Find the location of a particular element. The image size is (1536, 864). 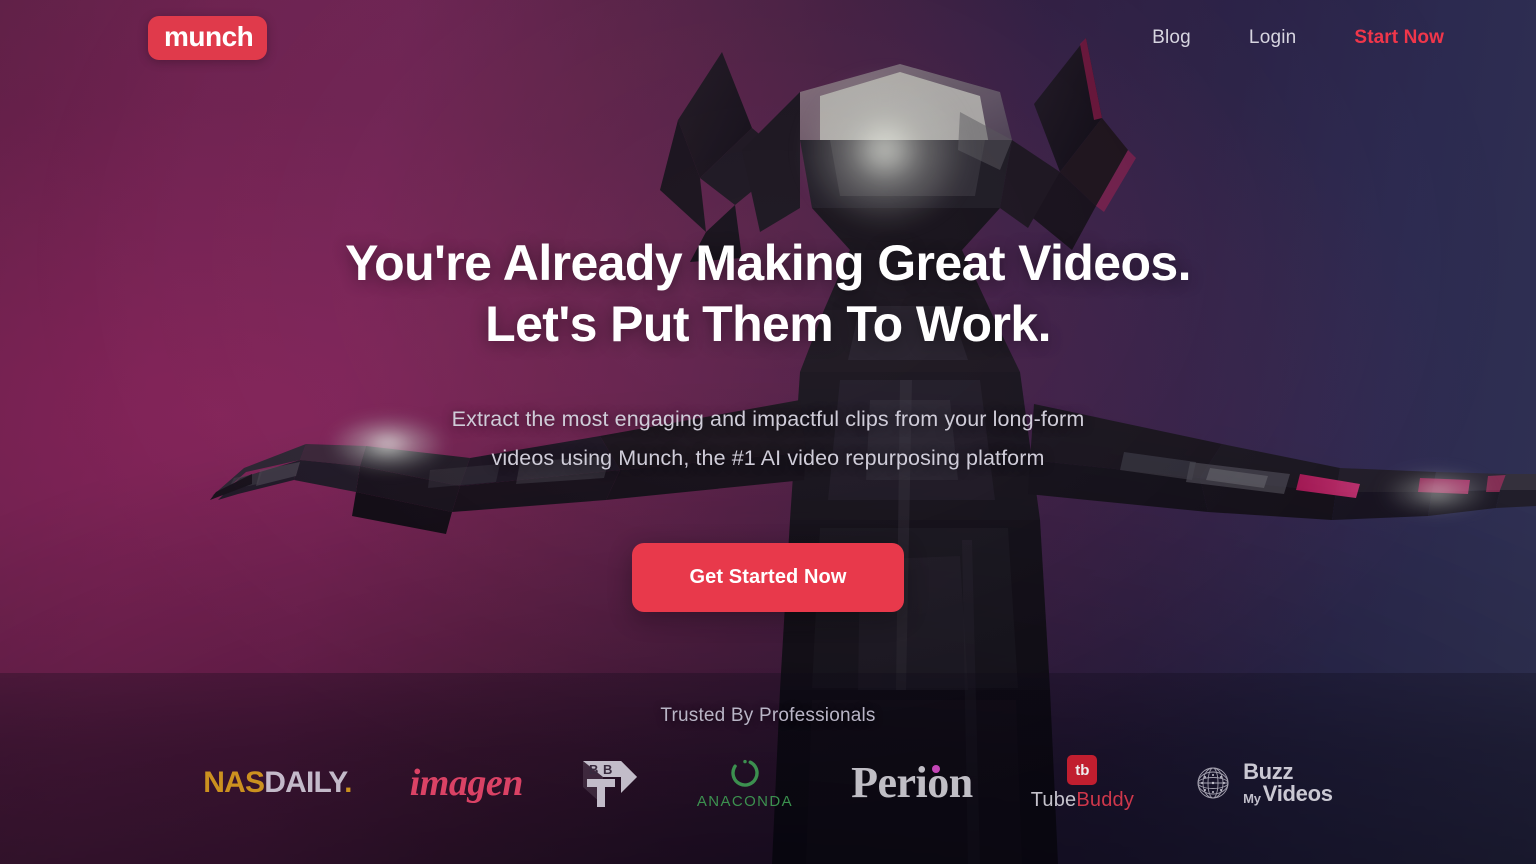

partner-logo-imagen: imagen is located at coordinates (466, 782).